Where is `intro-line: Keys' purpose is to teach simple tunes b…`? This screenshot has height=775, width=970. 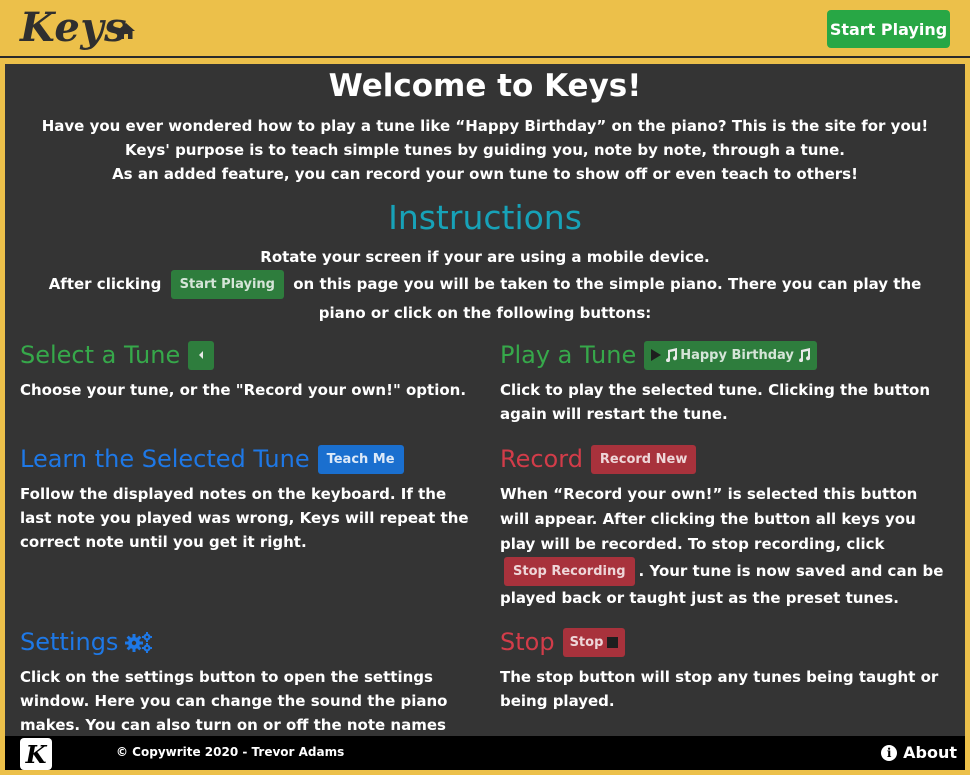
intro-line: Keys' purpose is to teach simple tunes b… is located at coordinates (485, 150).